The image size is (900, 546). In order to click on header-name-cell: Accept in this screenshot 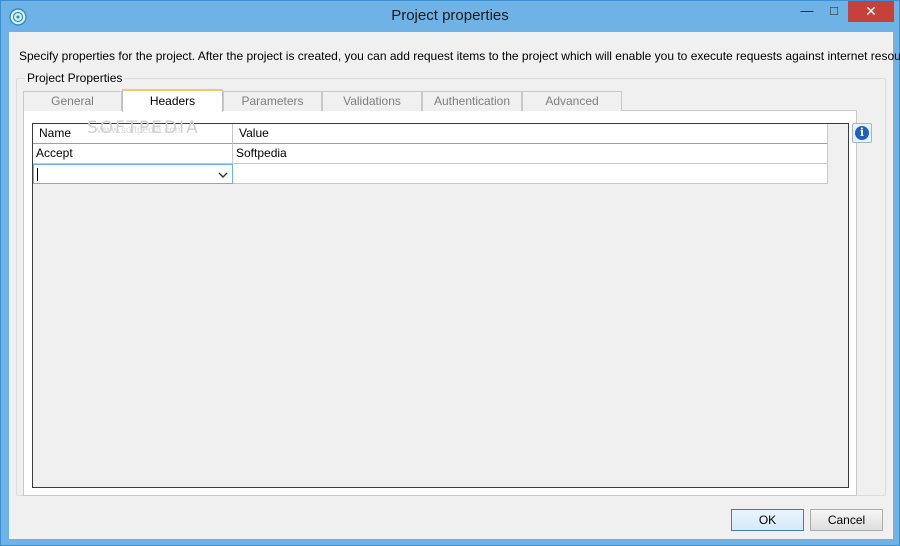, I will do `click(133, 154)`.